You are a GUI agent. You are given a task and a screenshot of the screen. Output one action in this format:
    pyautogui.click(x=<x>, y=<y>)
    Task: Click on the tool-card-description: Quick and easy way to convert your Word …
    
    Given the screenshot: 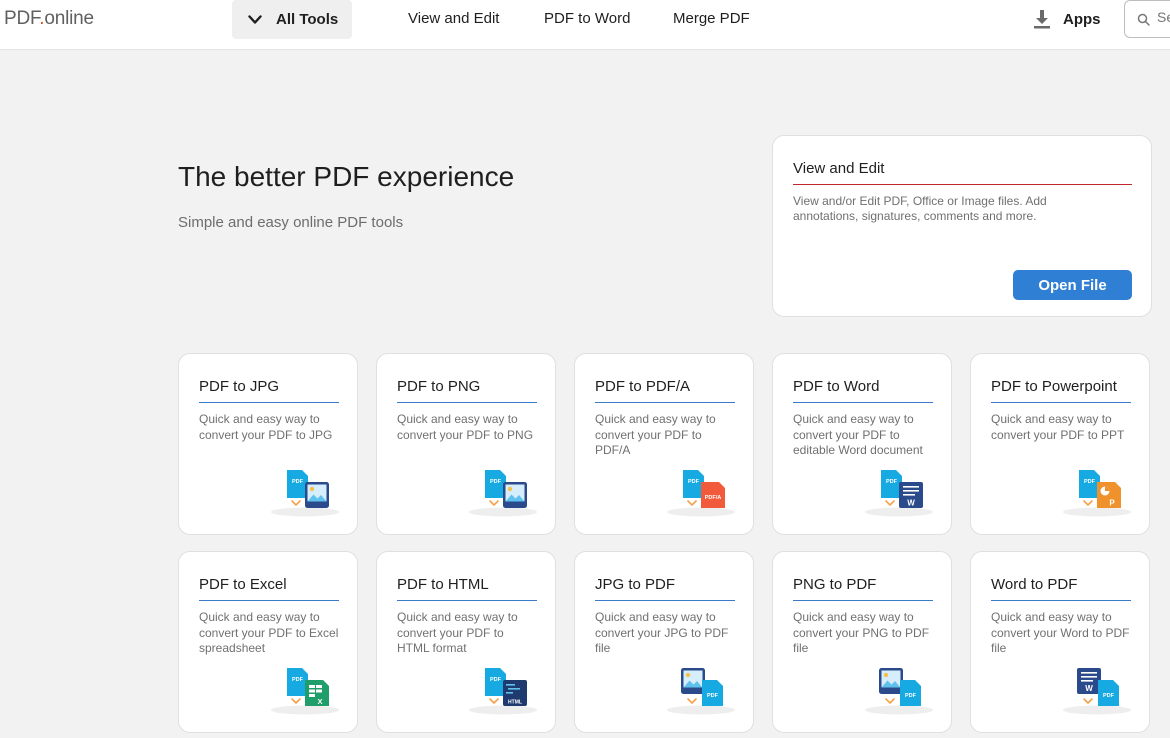 What is the action you would take?
    pyautogui.click(x=1060, y=632)
    